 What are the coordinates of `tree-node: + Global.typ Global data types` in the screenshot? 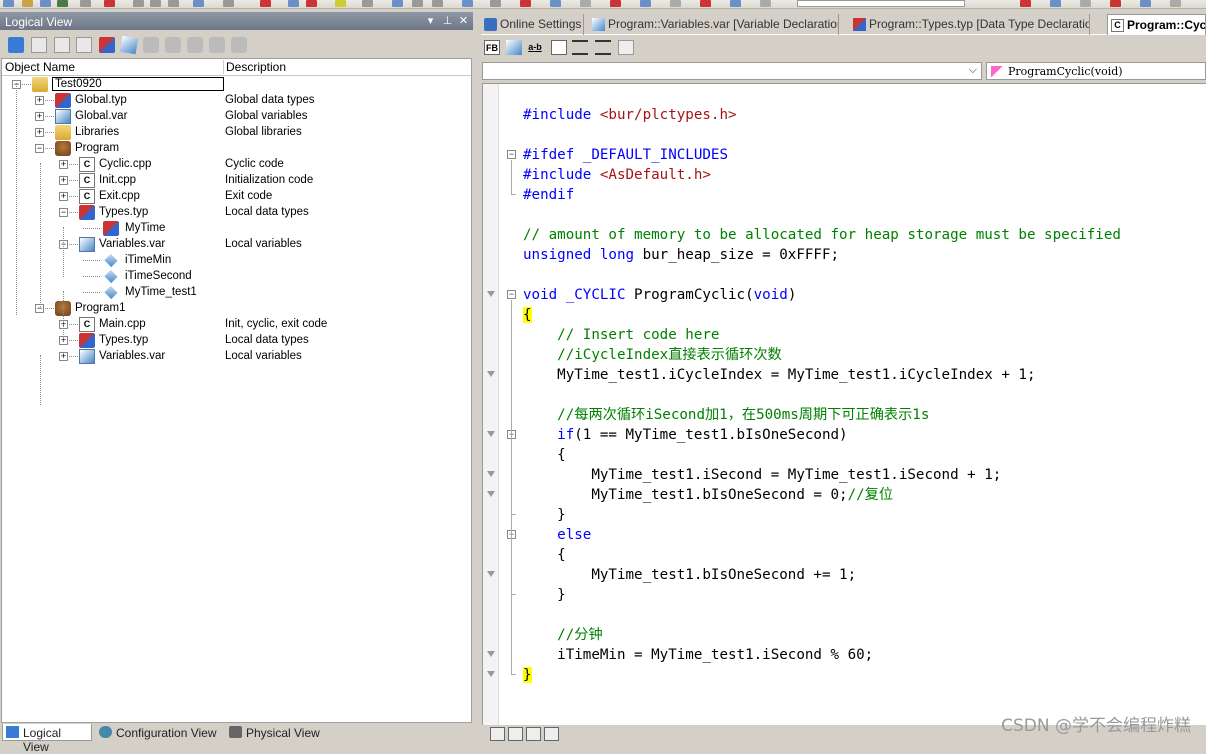 It's located at (236, 101).